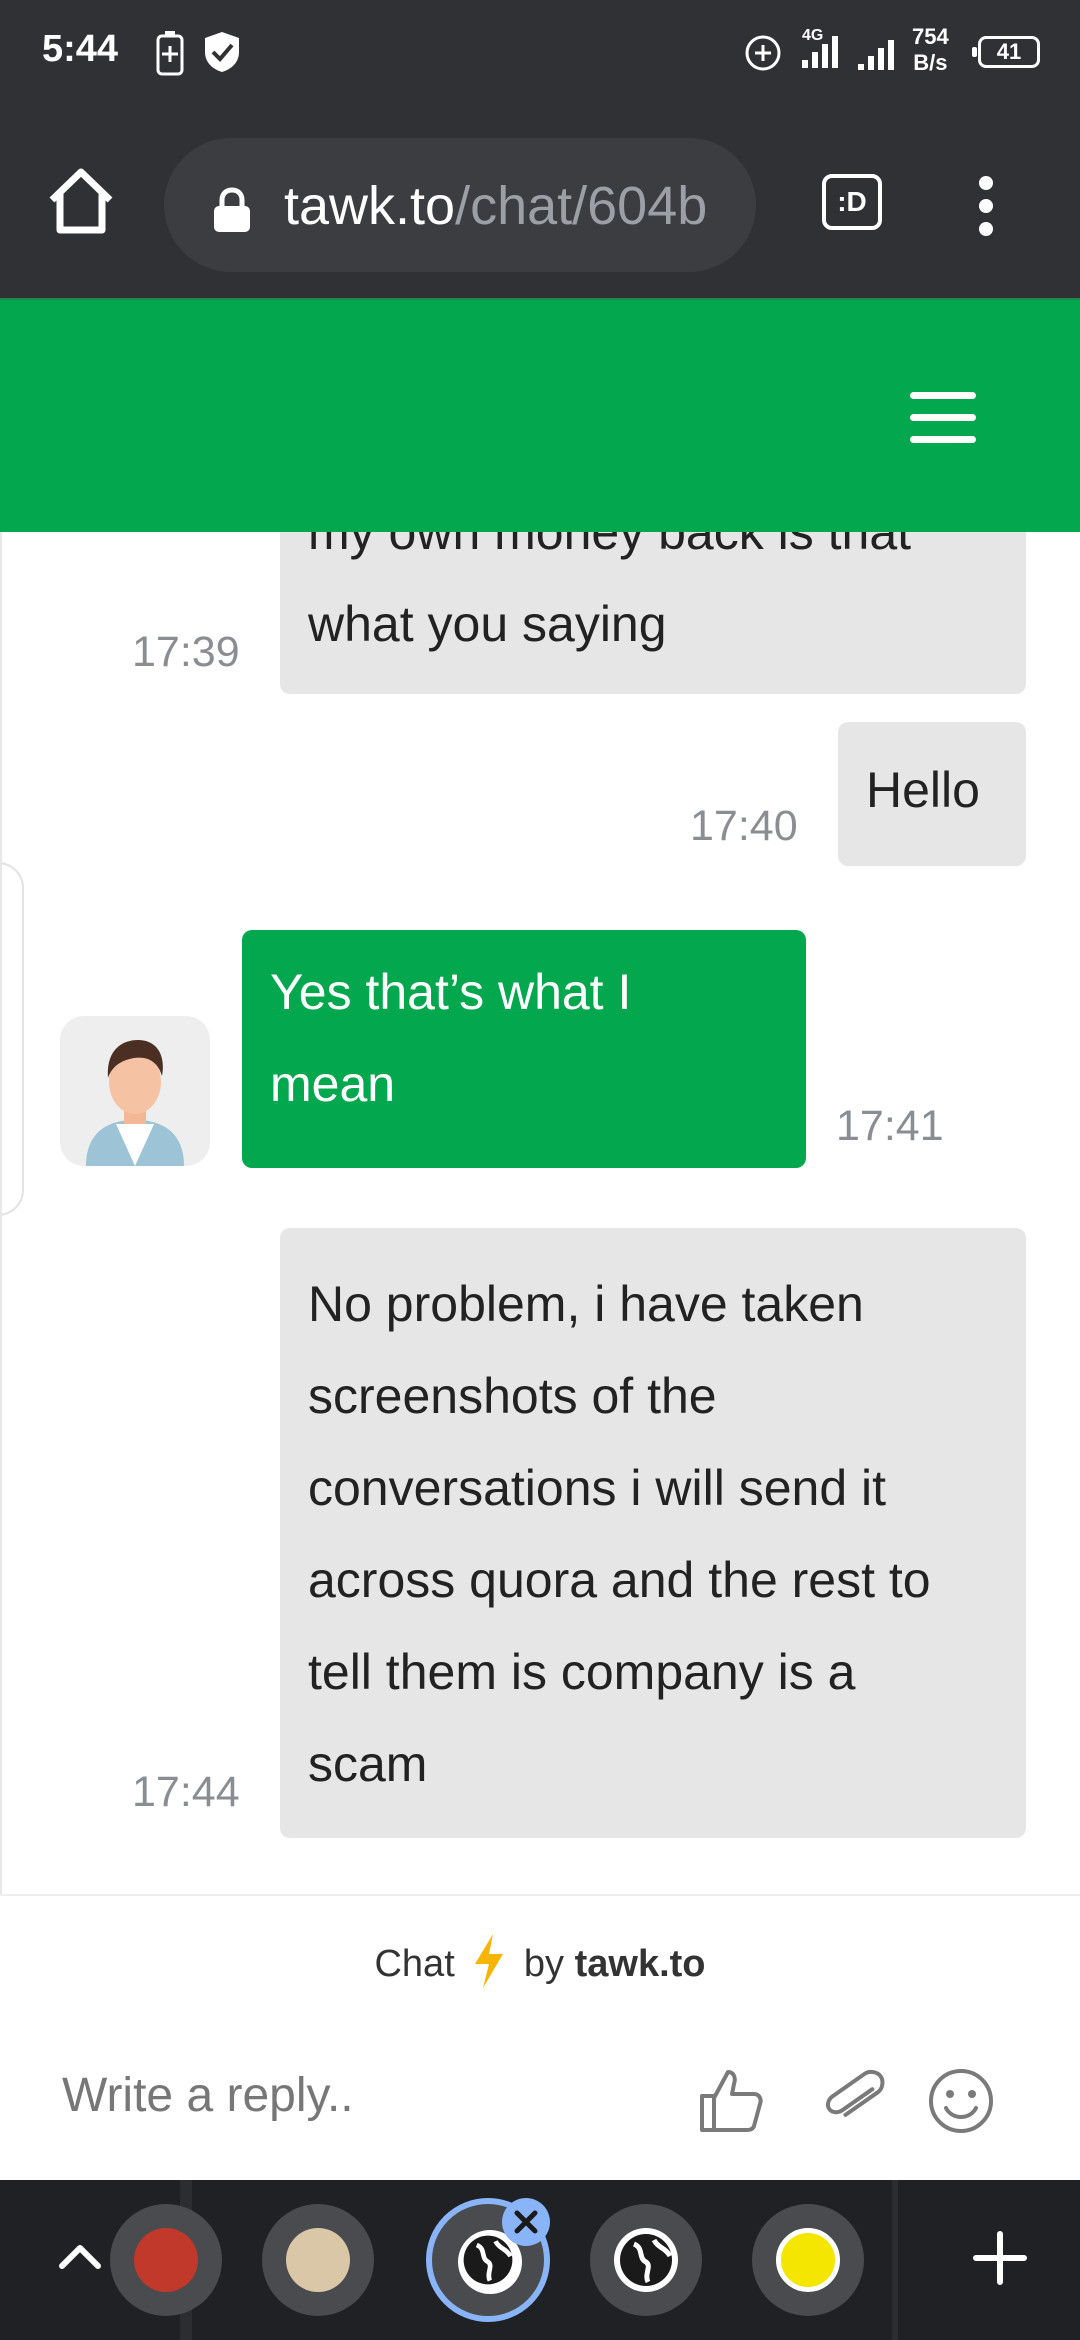  I want to click on agent-avatar, so click(135, 1091).